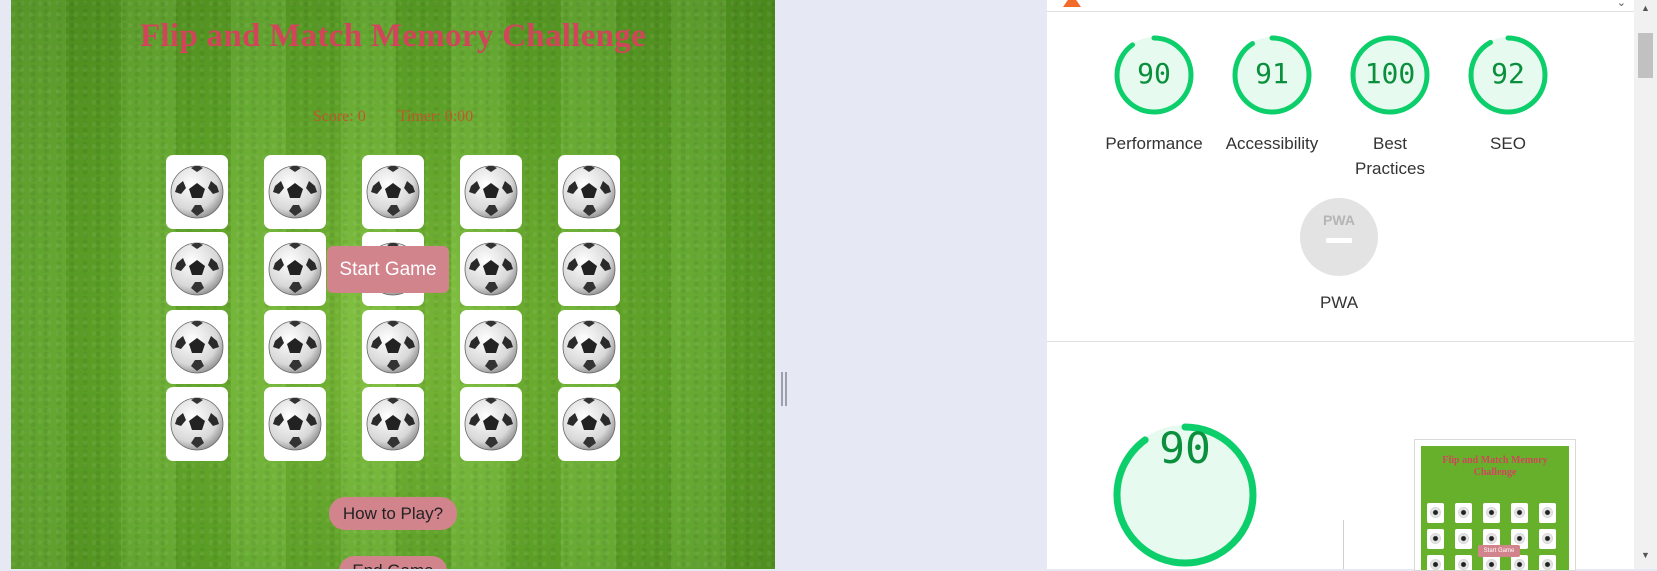 This screenshot has height=571, width=1657. What do you see at coordinates (393, 117) in the screenshot?
I see `game-stats: Score: 0 Timer: 0:00` at bounding box center [393, 117].